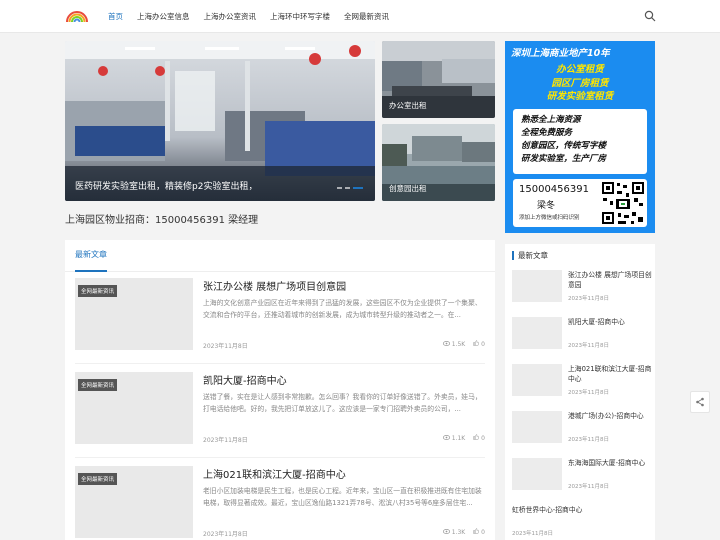  I want to click on share-icon, so click(700, 402).